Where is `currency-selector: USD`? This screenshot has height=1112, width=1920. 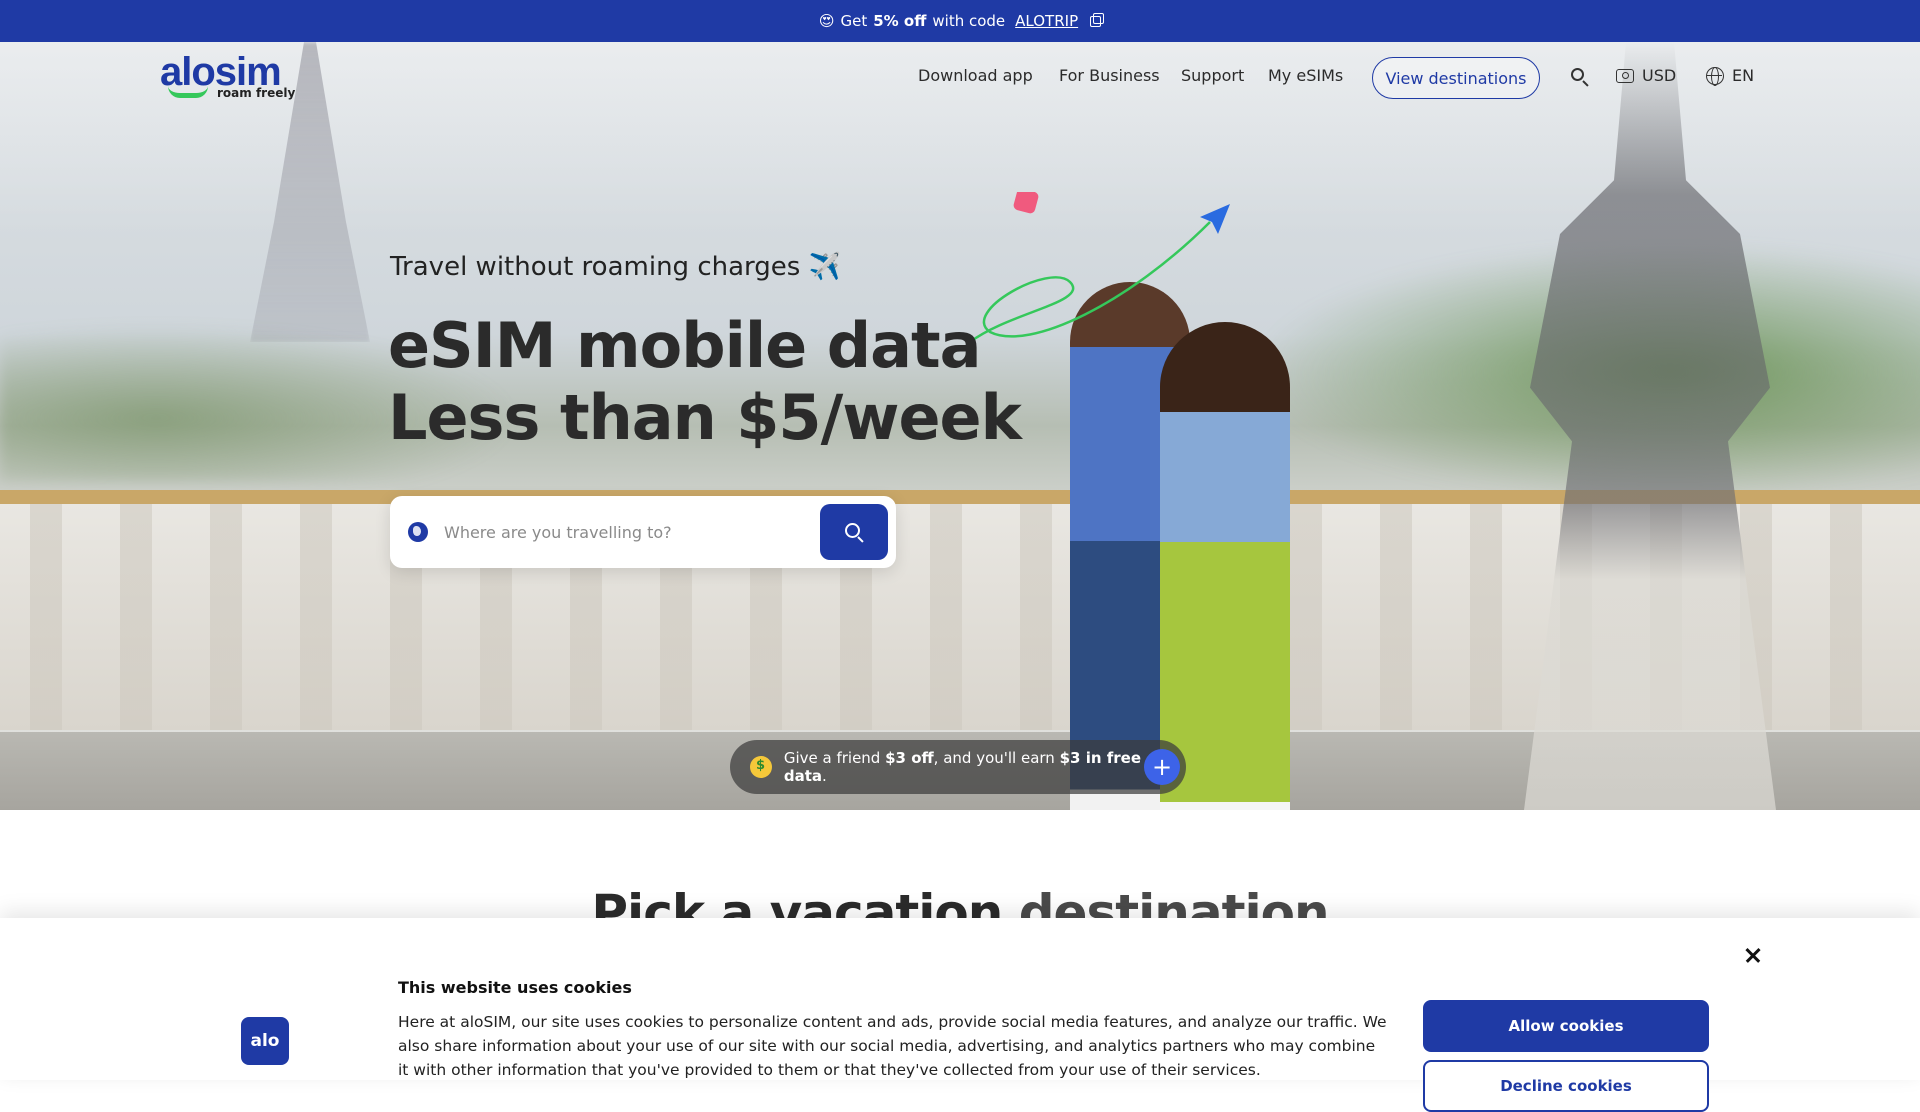 currency-selector: USD is located at coordinates (1646, 75).